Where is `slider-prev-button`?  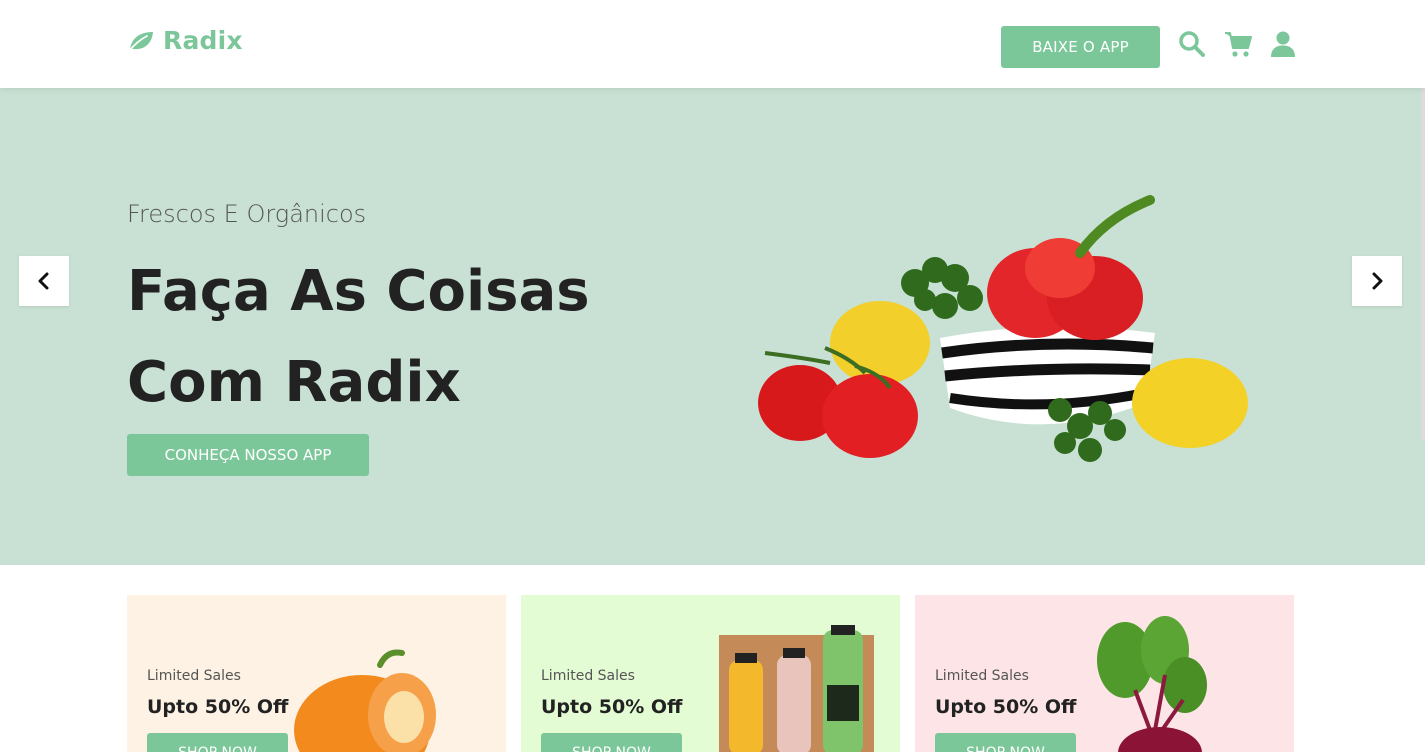 slider-prev-button is located at coordinates (44, 281).